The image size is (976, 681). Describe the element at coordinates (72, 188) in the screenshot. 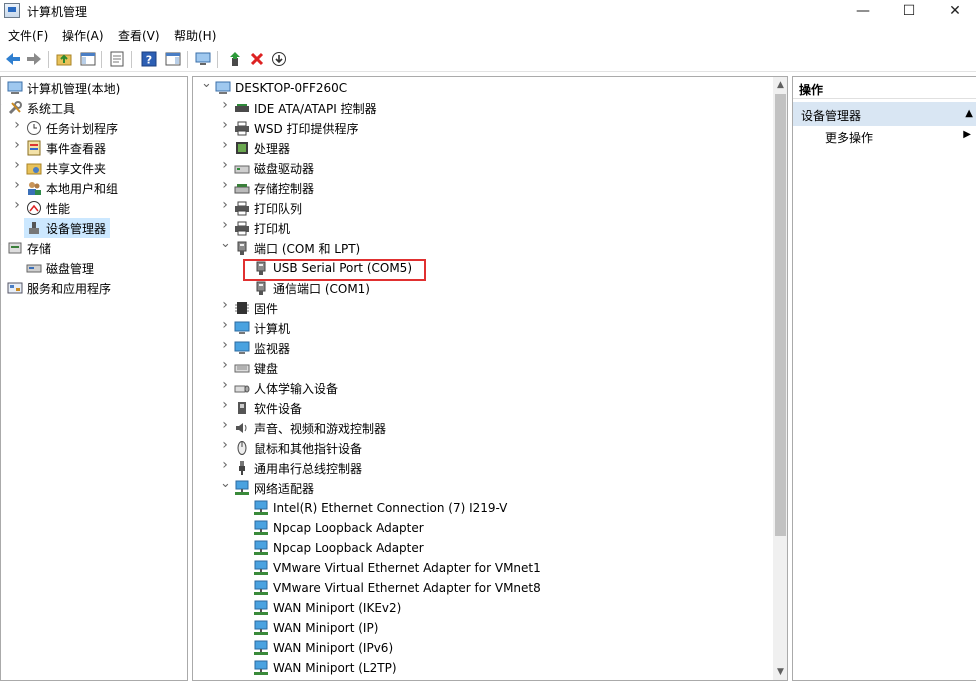

I see `console-tree-item-row: 本地用户和组` at that location.